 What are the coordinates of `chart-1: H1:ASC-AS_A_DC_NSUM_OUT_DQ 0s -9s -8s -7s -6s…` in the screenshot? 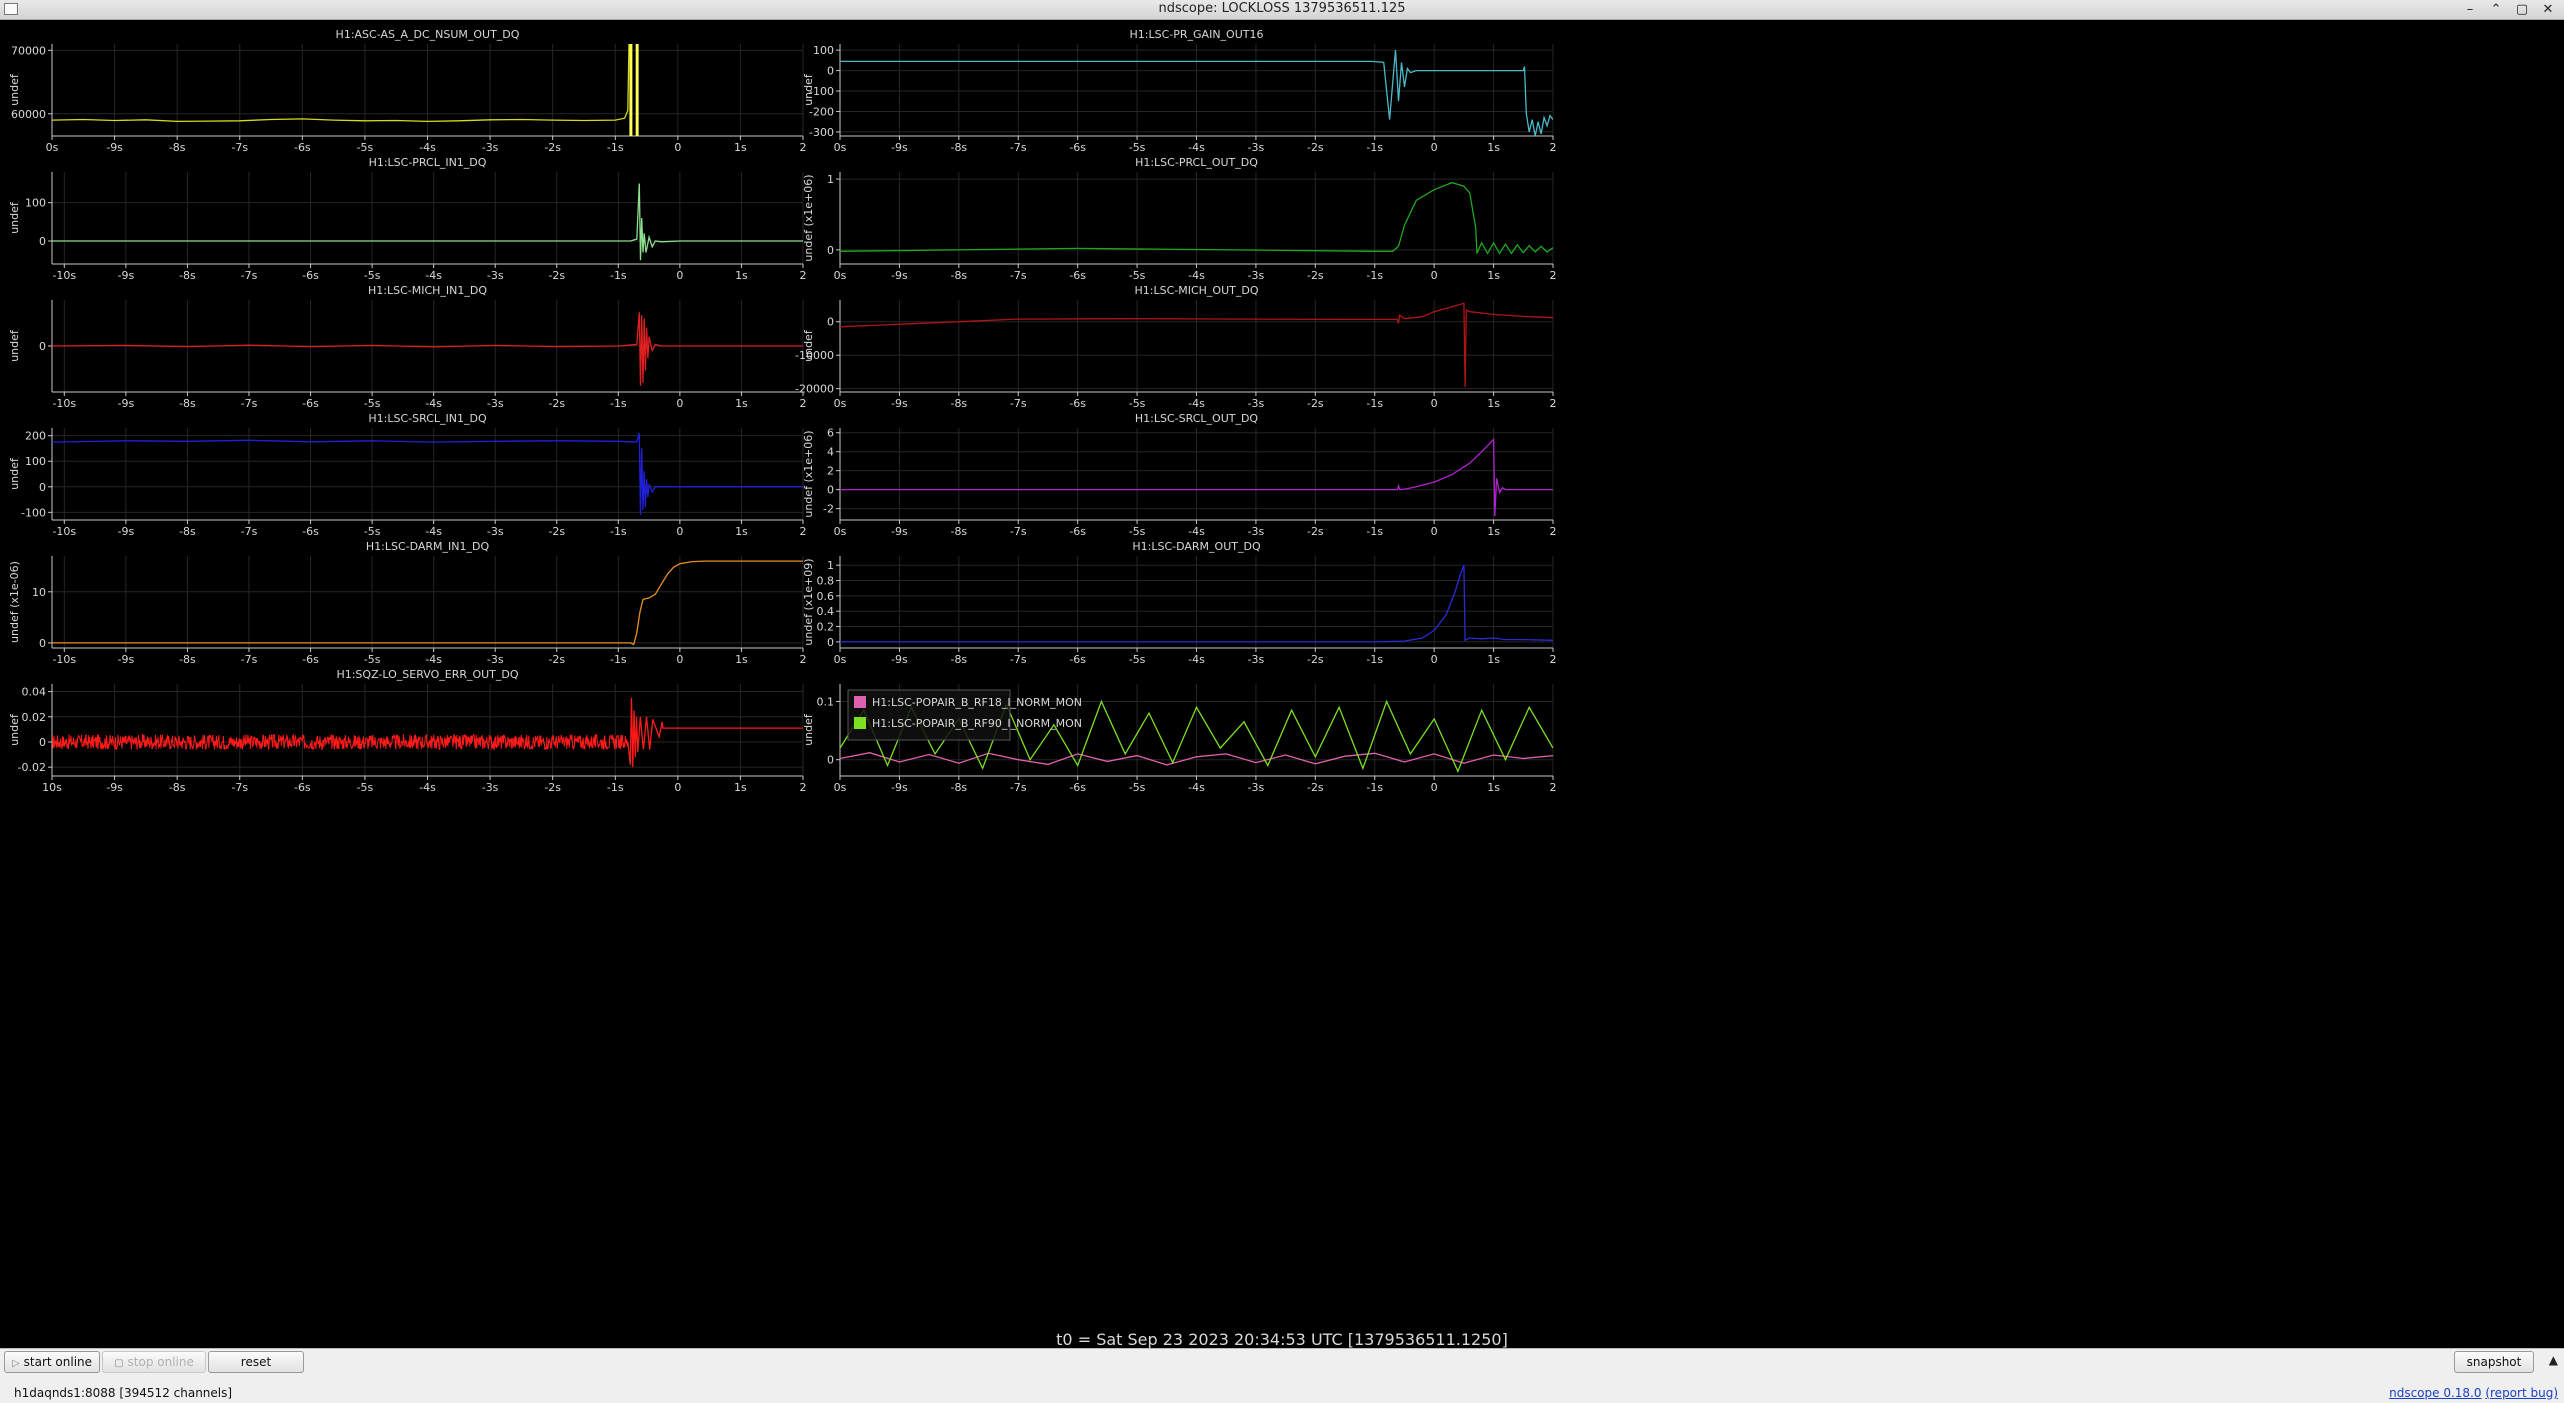 It's located at (407, 91).